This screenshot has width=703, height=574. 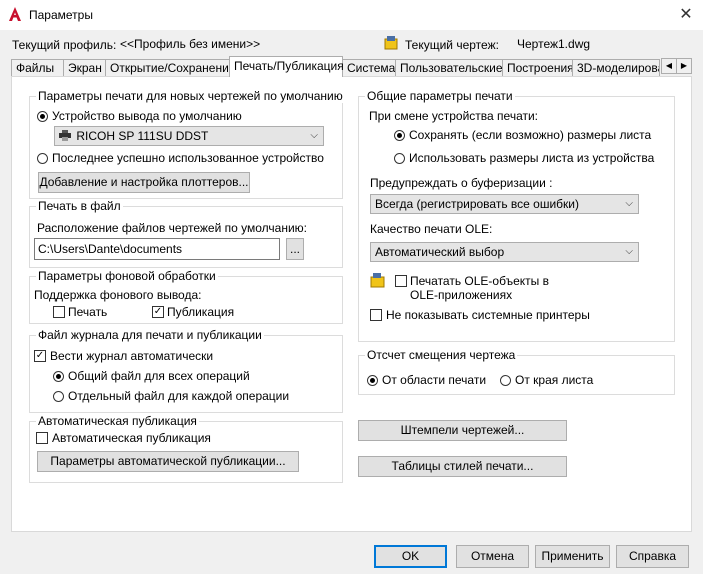 What do you see at coordinates (431, 229) in the screenshot?
I see `ole-quality-label: Качество печати OLE:` at bounding box center [431, 229].